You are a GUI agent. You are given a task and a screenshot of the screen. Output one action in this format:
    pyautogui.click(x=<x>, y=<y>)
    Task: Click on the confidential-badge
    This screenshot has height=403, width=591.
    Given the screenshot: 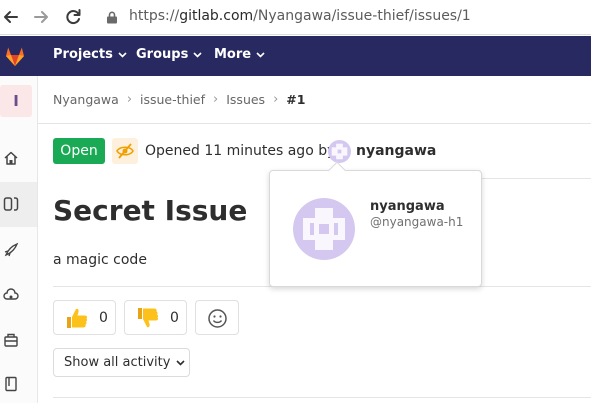 What is the action you would take?
    pyautogui.click(x=125, y=151)
    